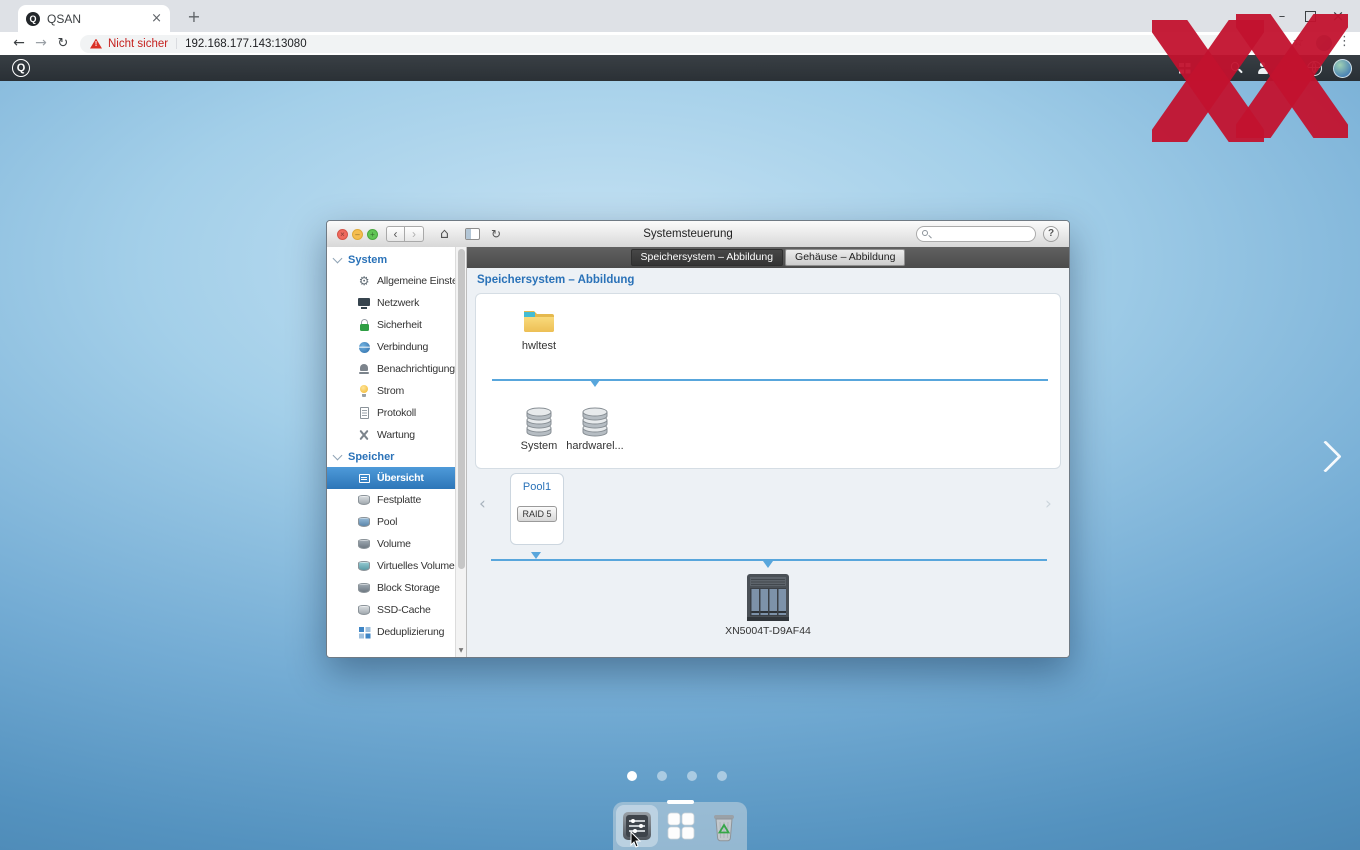 The height and width of the screenshot is (850, 1360). What do you see at coordinates (845, 257) in the screenshot?
I see `tab-gehaeuse-abbildung: Gehäuse – Abbildung` at bounding box center [845, 257].